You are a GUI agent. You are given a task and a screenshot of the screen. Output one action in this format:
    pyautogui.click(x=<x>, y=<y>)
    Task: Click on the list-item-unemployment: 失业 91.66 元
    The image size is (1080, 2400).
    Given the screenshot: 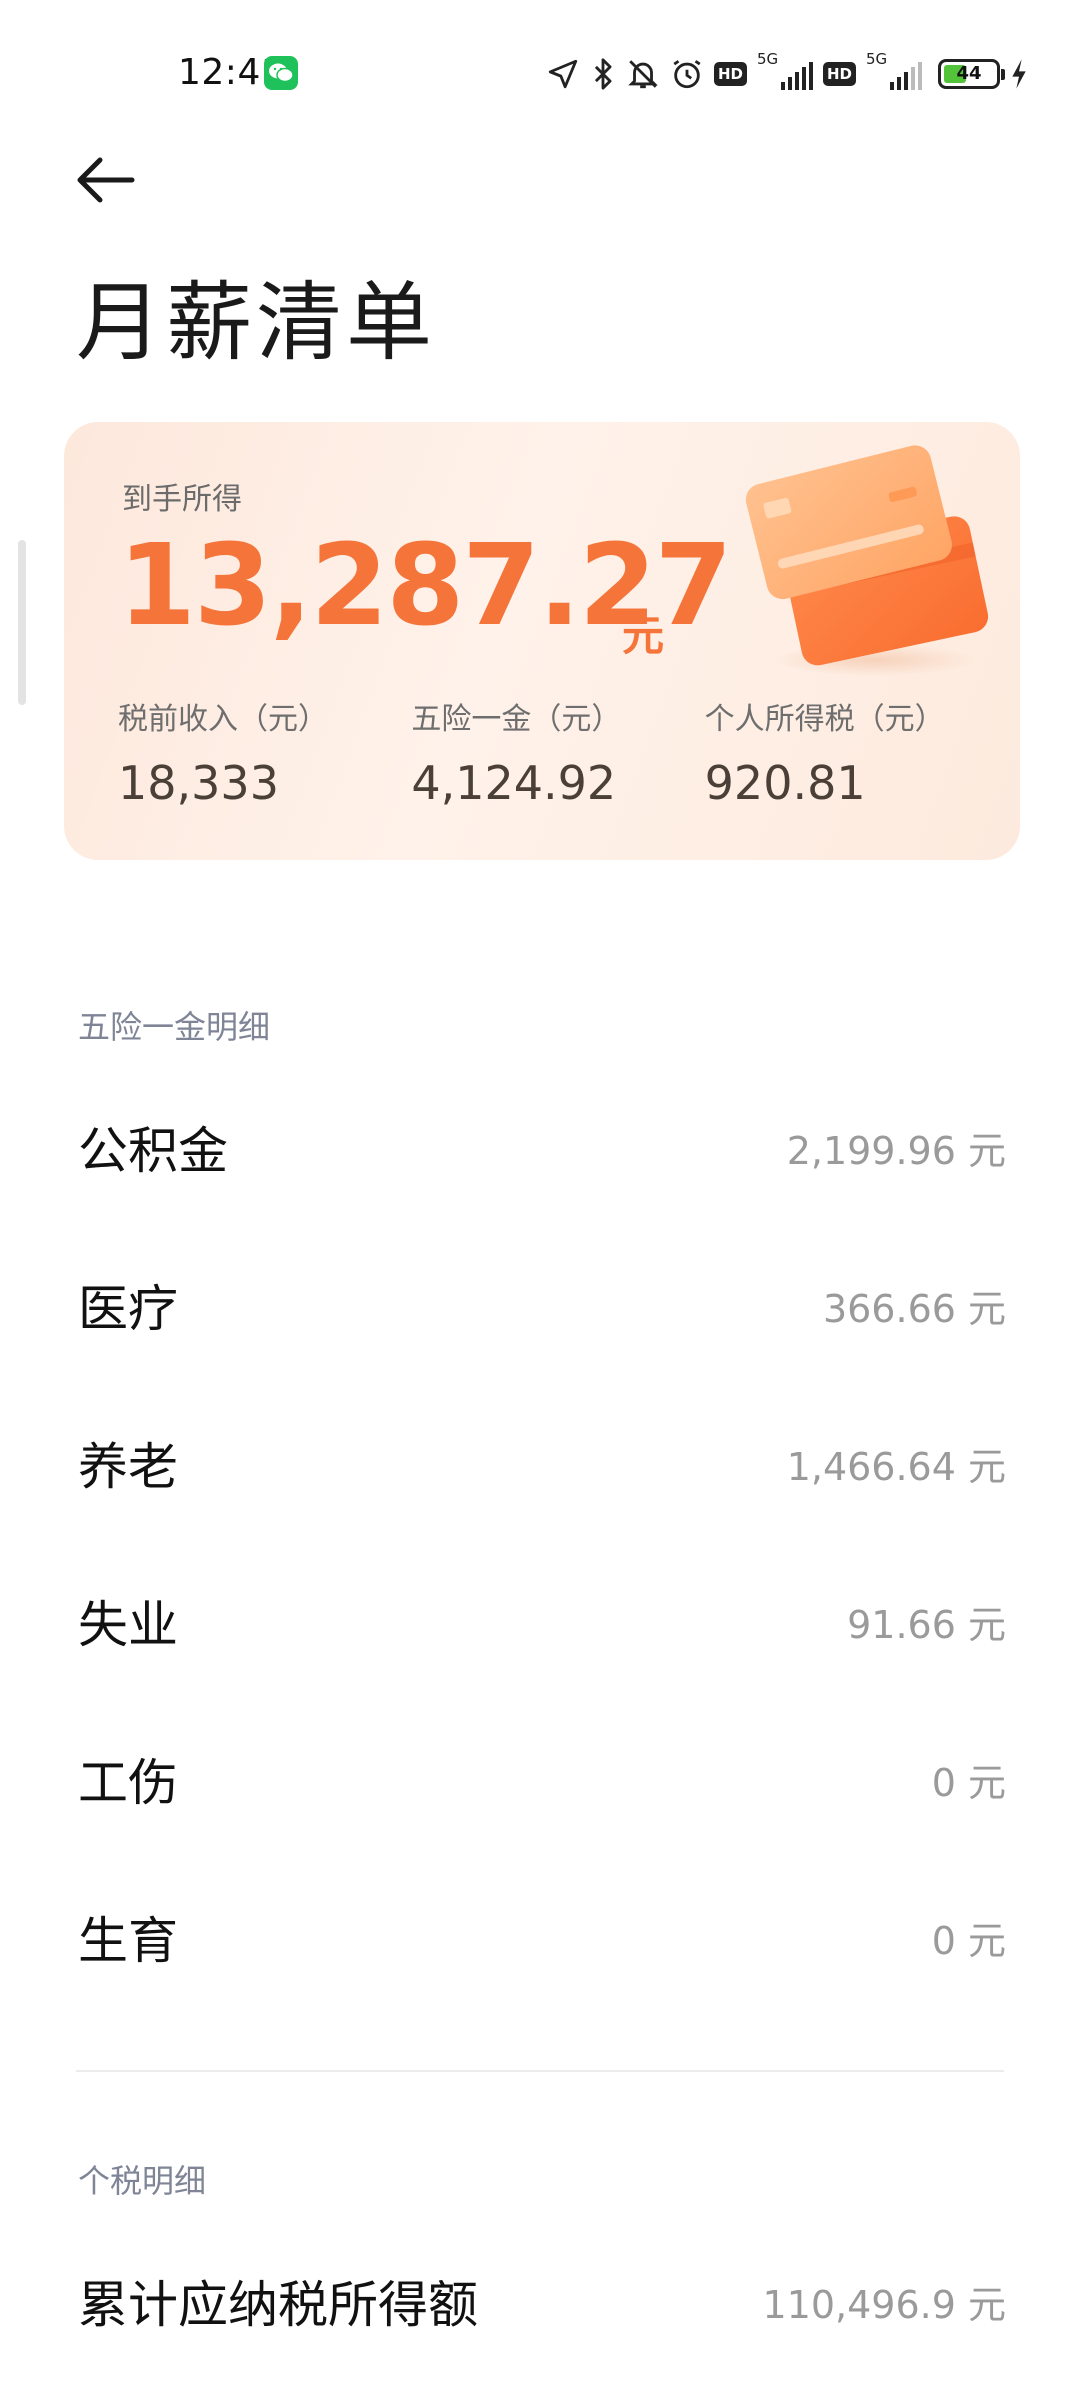 What is the action you would take?
    pyautogui.click(x=542, y=1621)
    